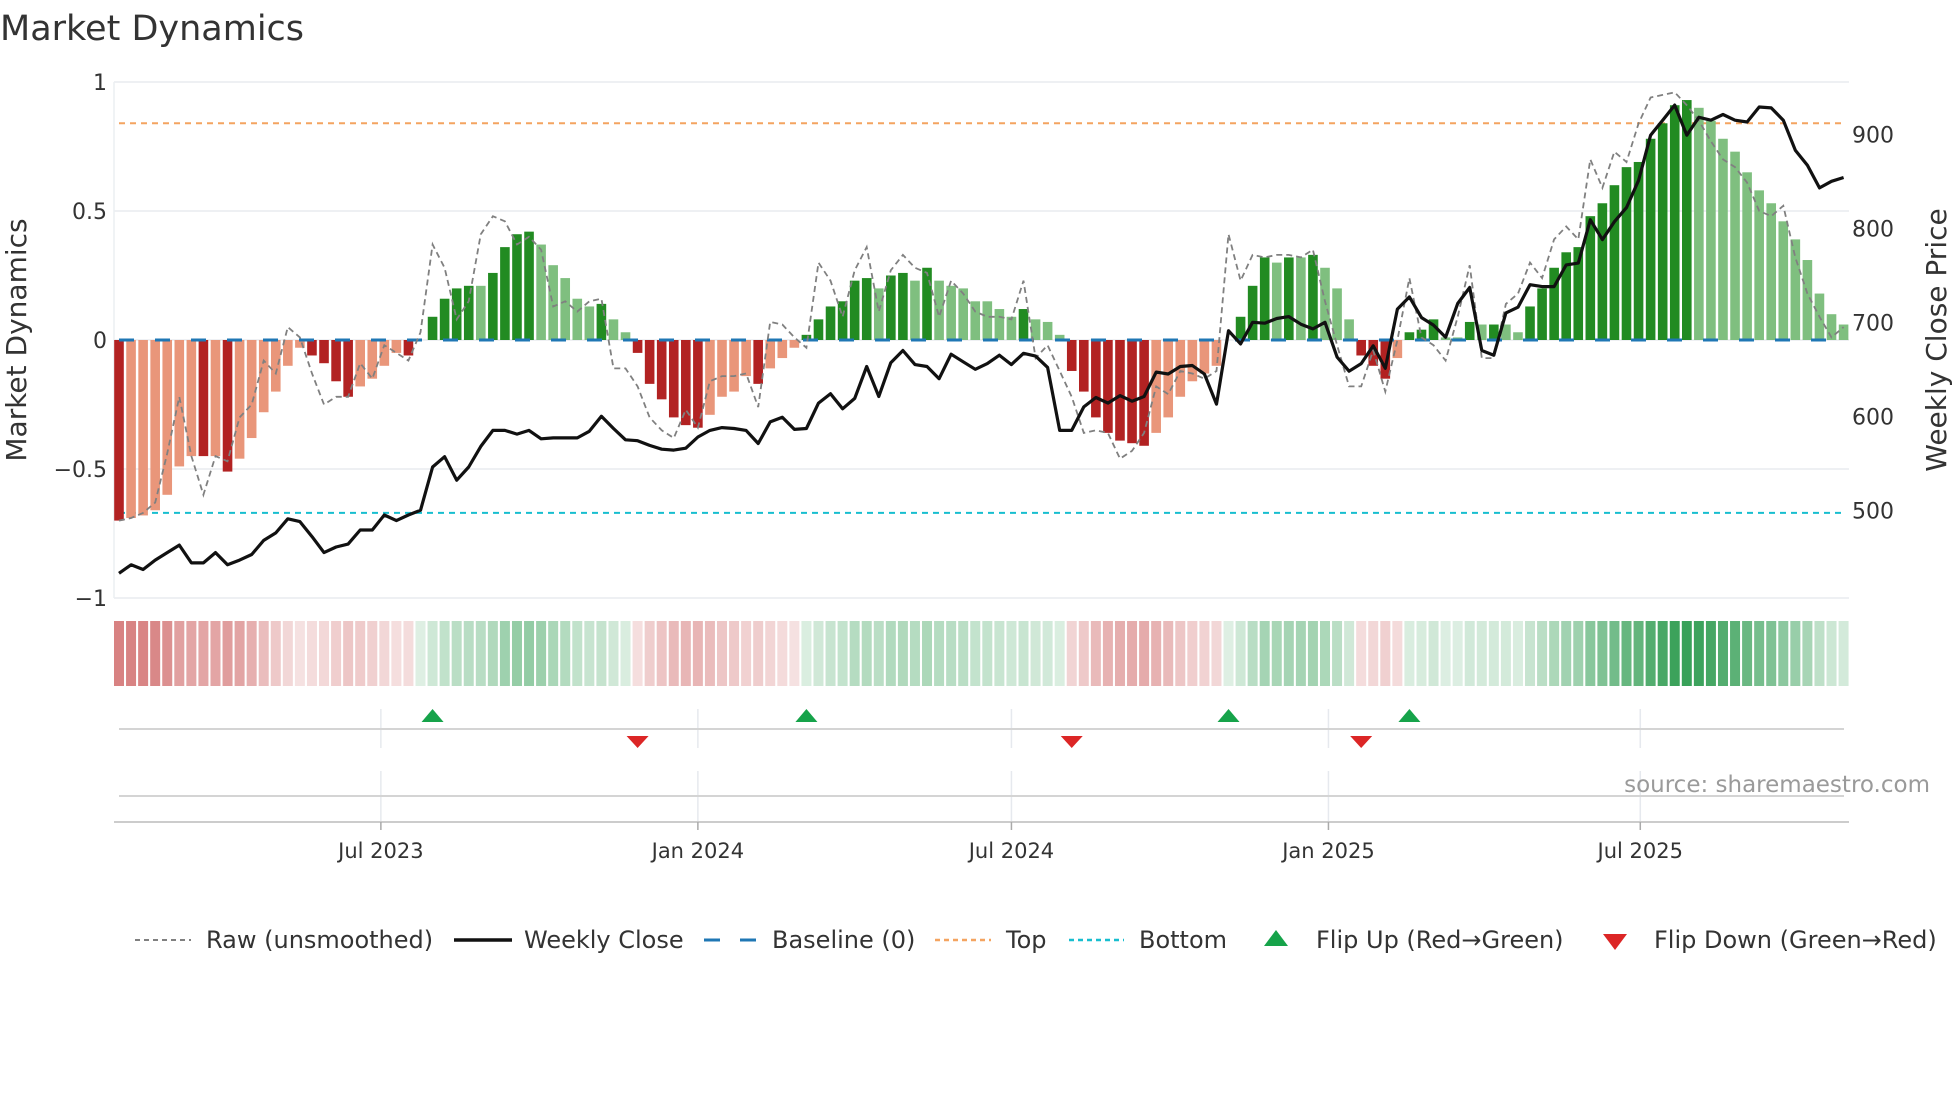  Describe the element at coordinates (1873, 511) in the screenshot. I see `right-tick-label: 500` at that location.